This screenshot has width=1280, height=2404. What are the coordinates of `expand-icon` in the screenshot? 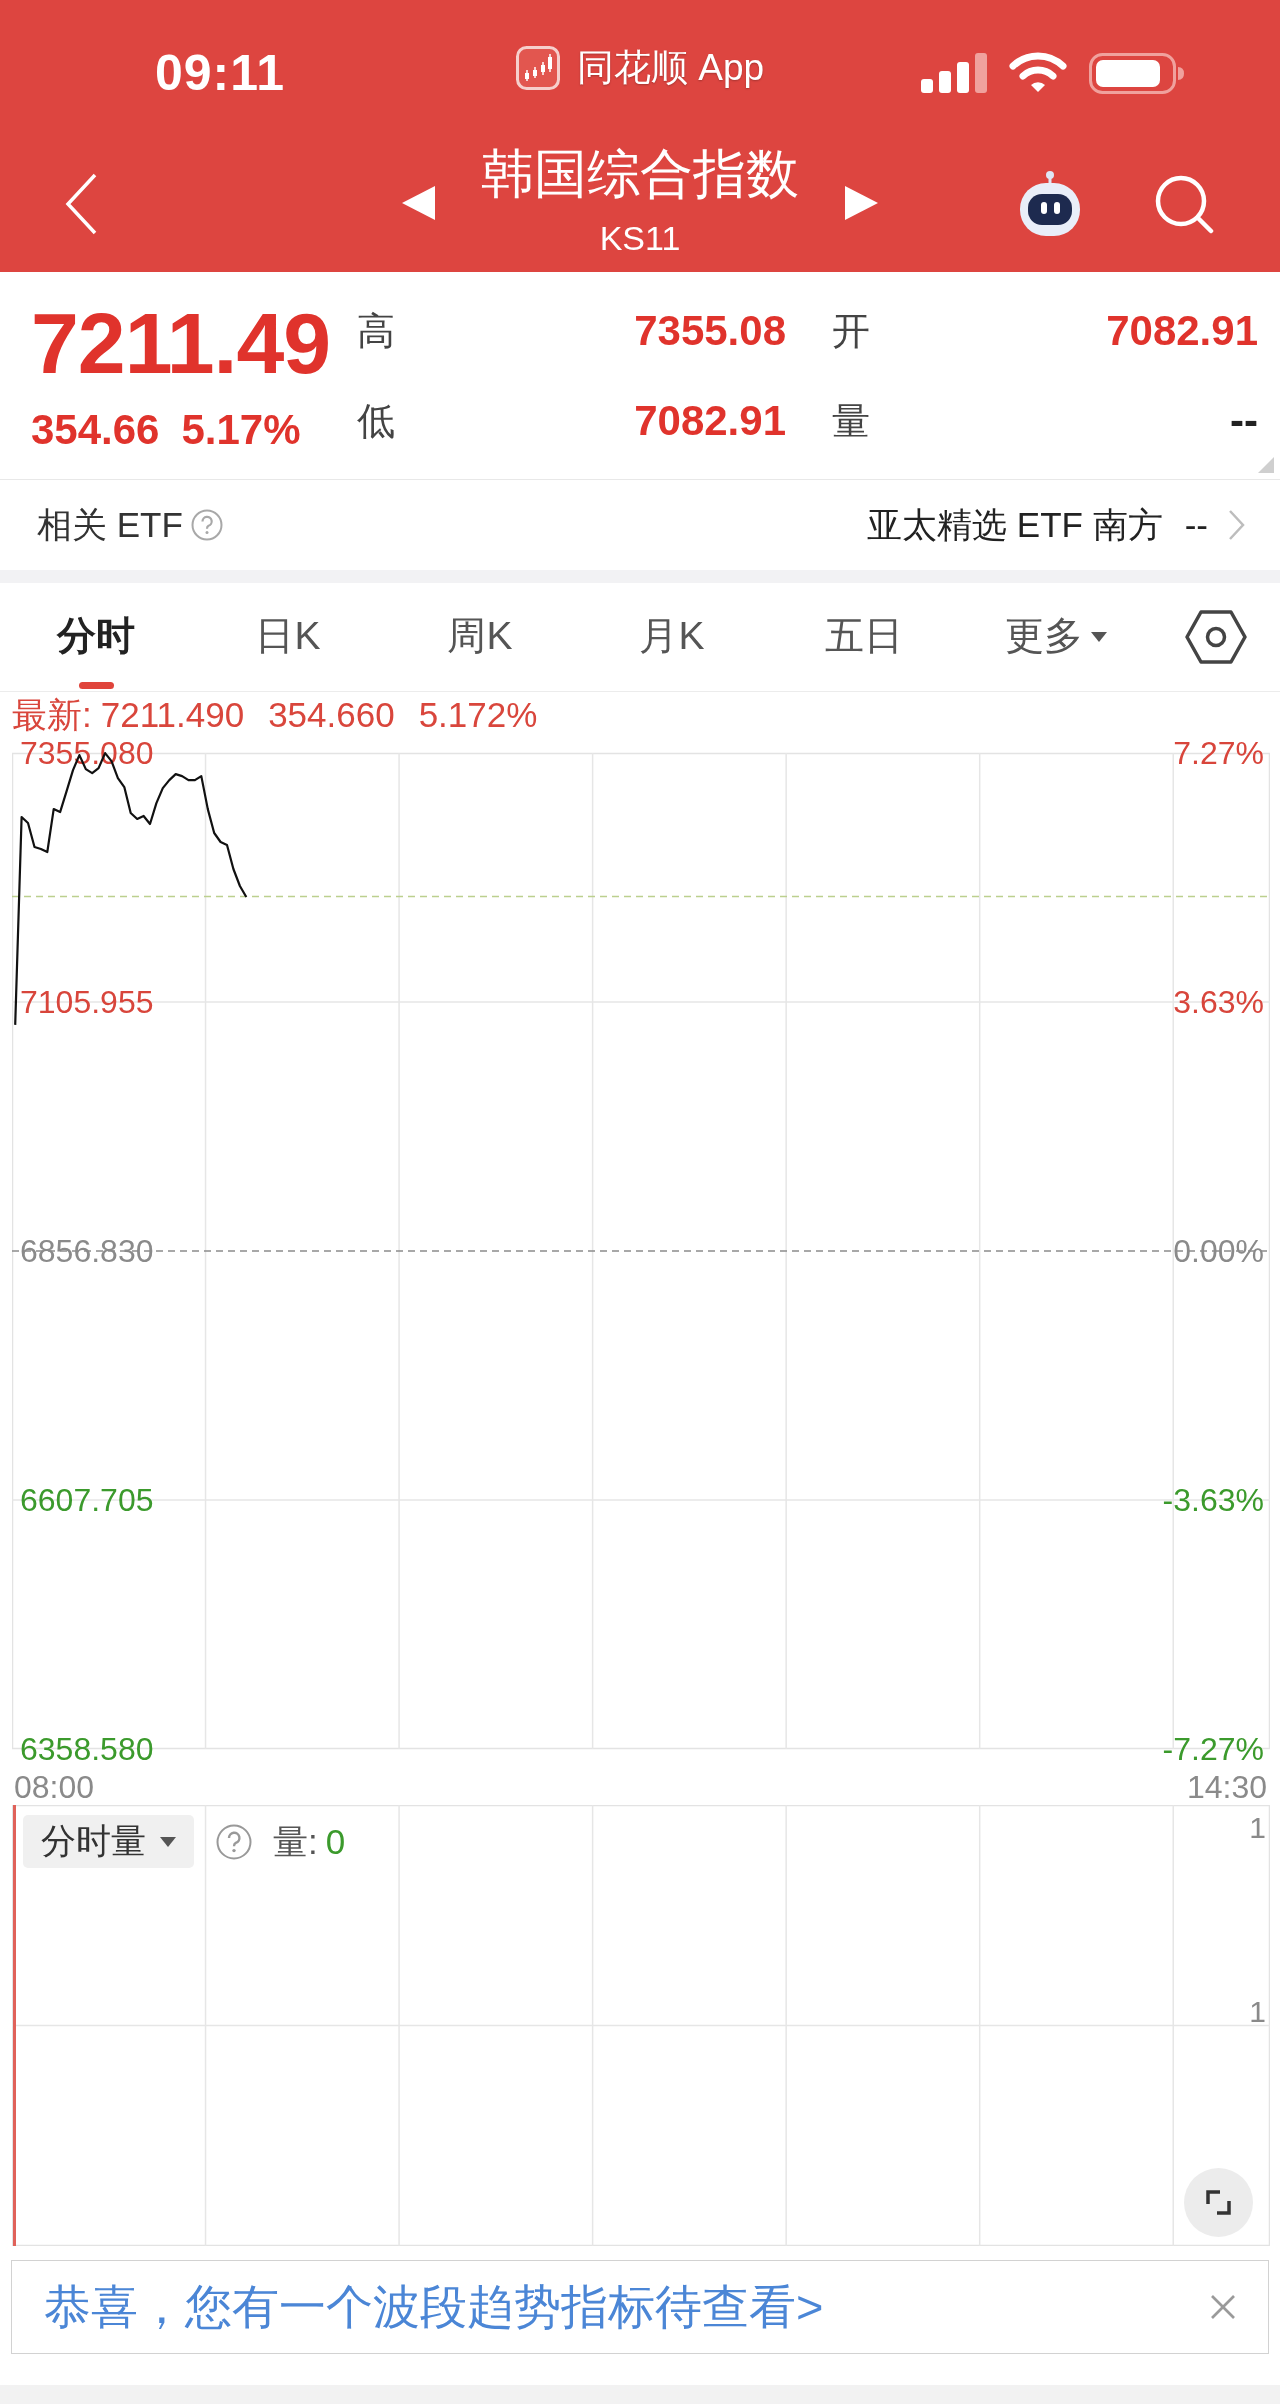 It's located at (1218, 2202).